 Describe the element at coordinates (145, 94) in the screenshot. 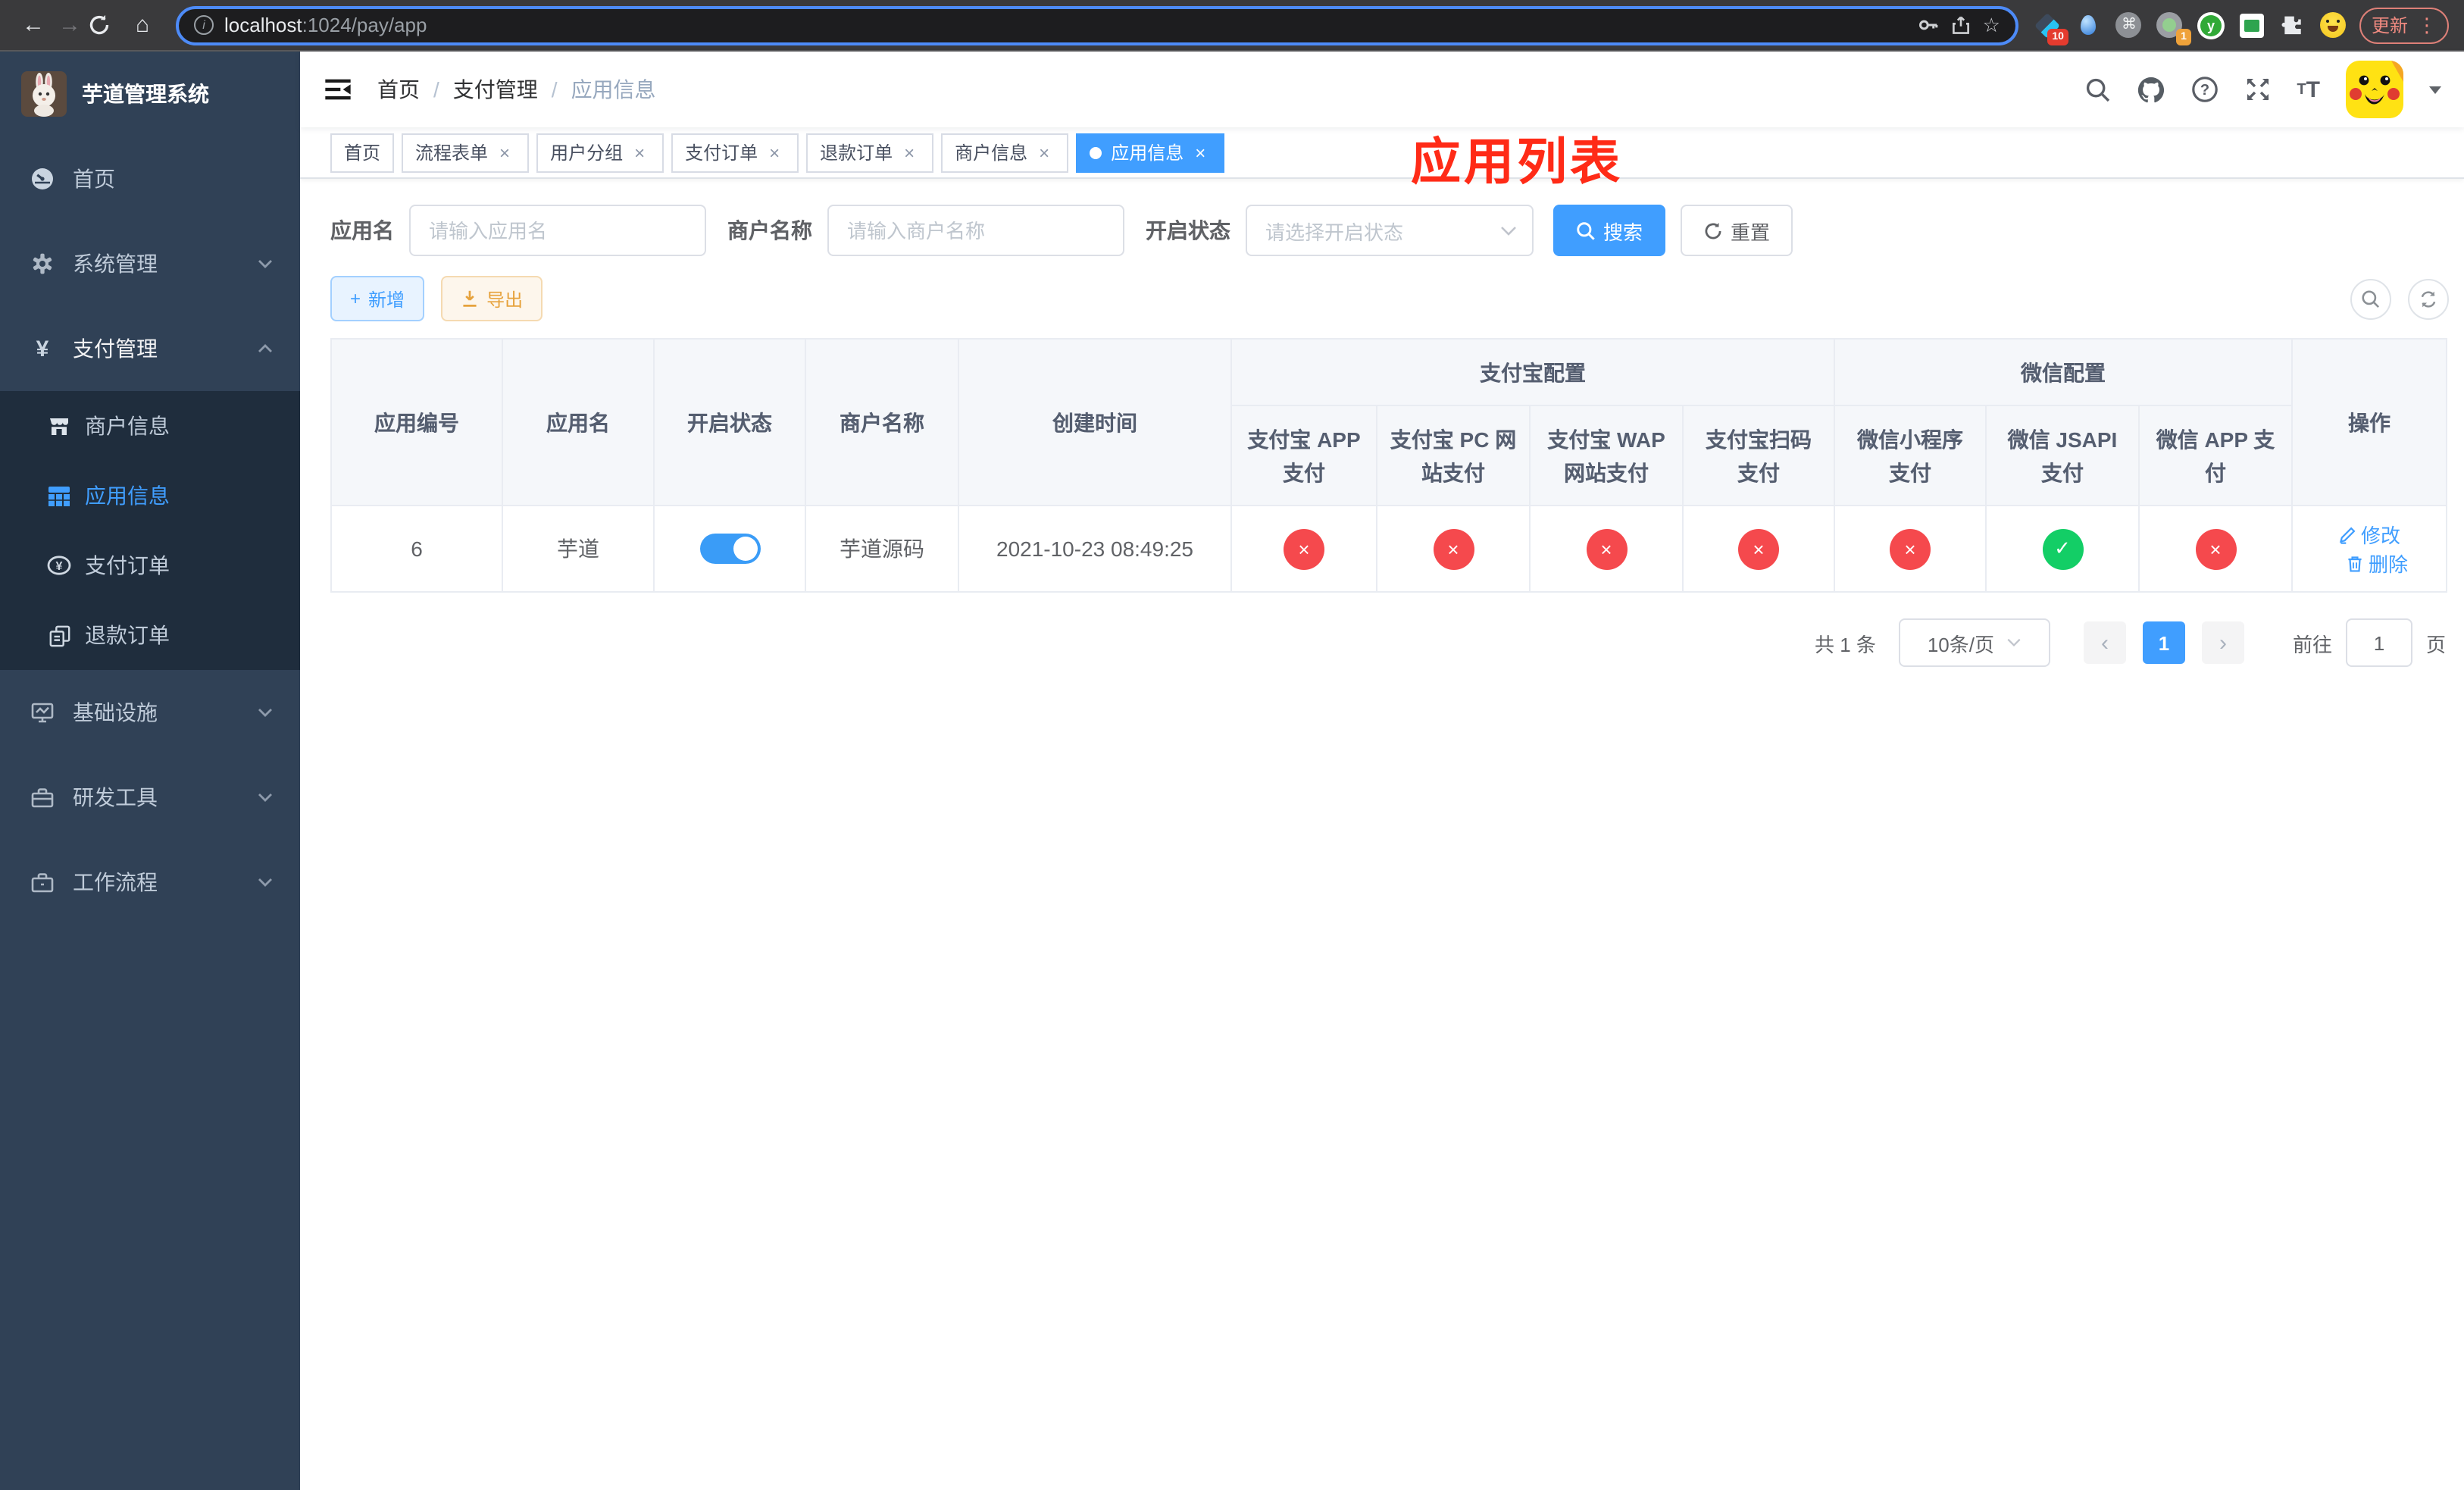

I see `app-title: 芋道管理系统` at that location.